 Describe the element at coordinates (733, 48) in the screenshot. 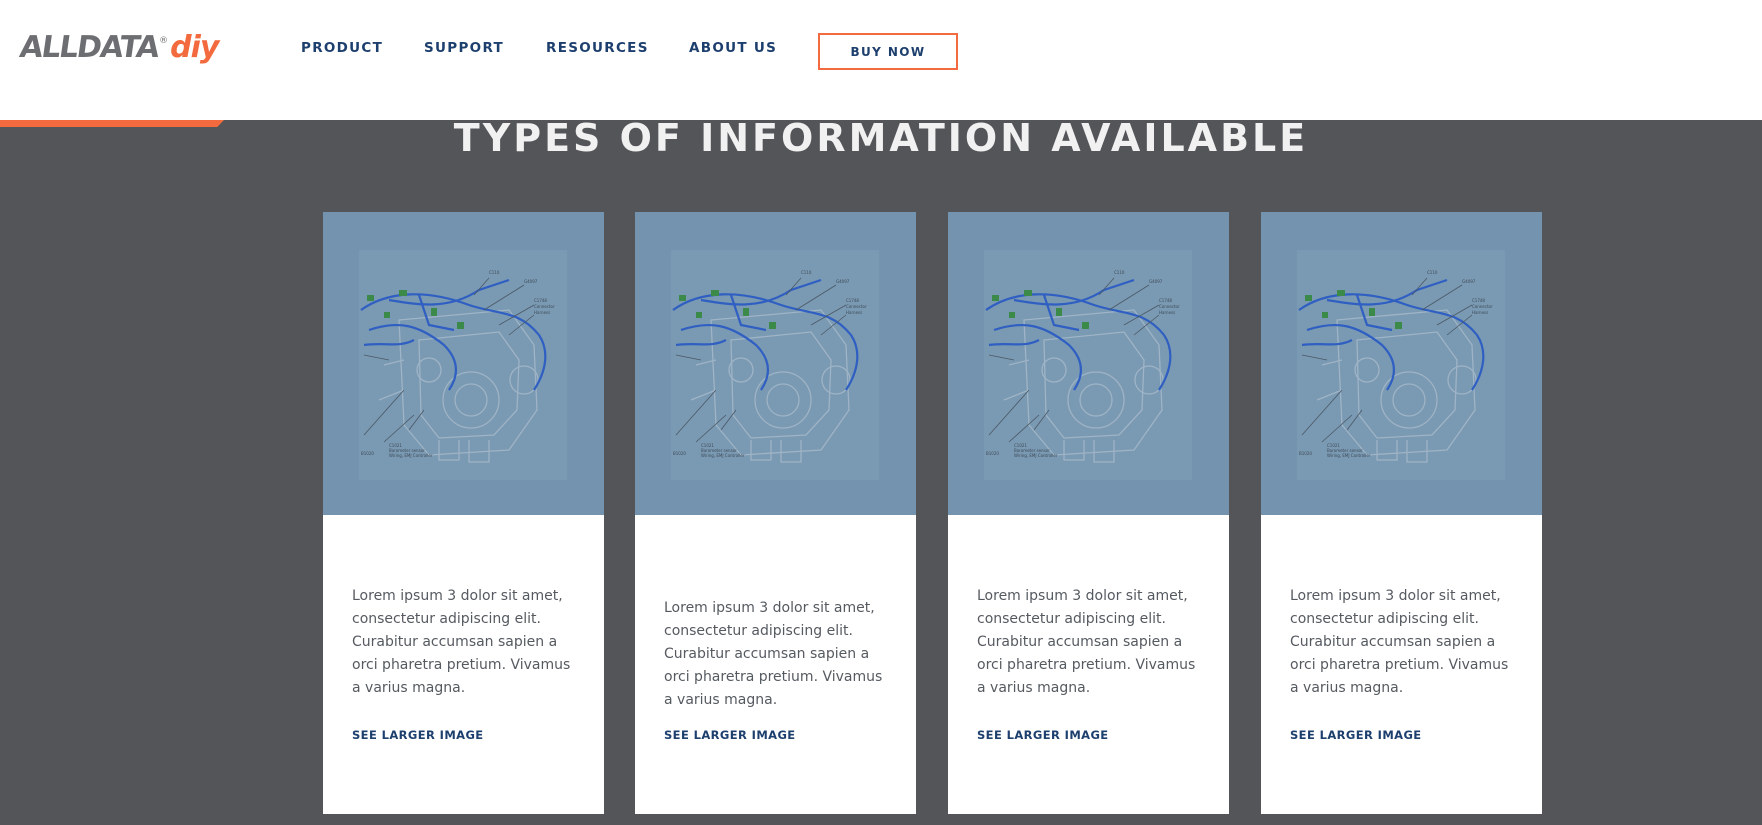

I see `nav-item-about-us: ABOUT US` at that location.